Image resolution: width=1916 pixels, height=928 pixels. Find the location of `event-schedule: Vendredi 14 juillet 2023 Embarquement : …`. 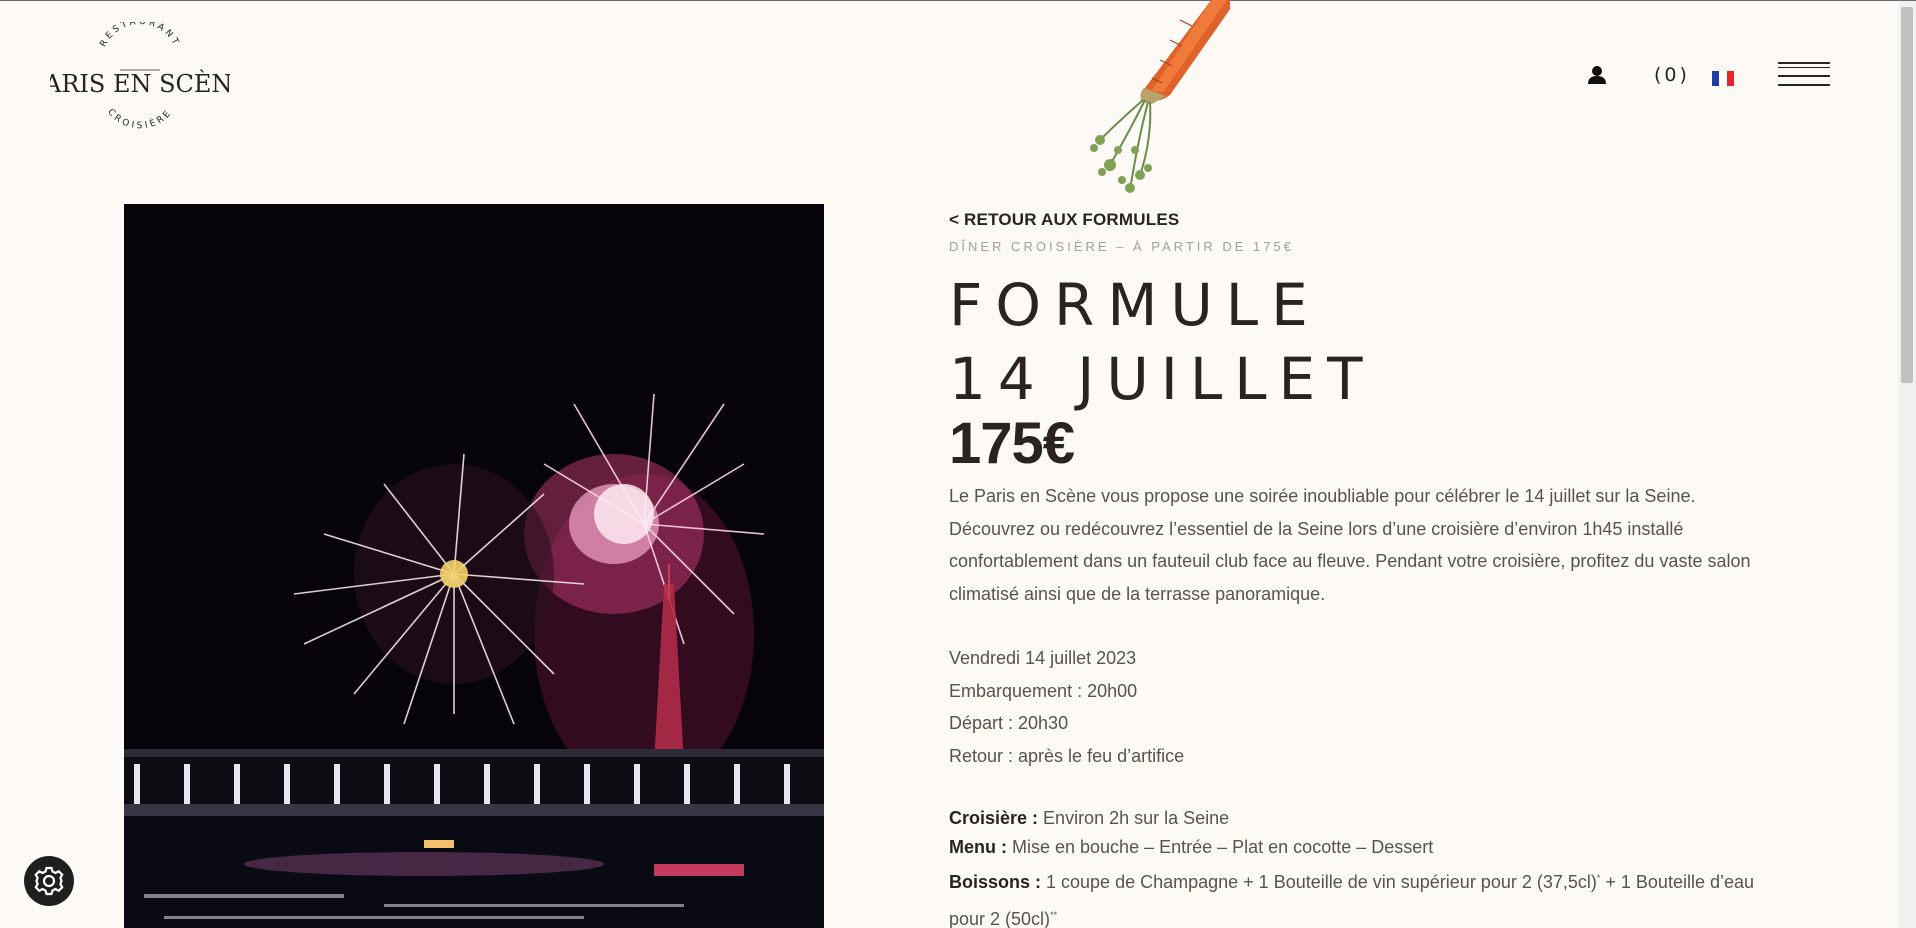

event-schedule: Vendredi 14 juillet 2023 Embarquement : … is located at coordinates (1399, 707).